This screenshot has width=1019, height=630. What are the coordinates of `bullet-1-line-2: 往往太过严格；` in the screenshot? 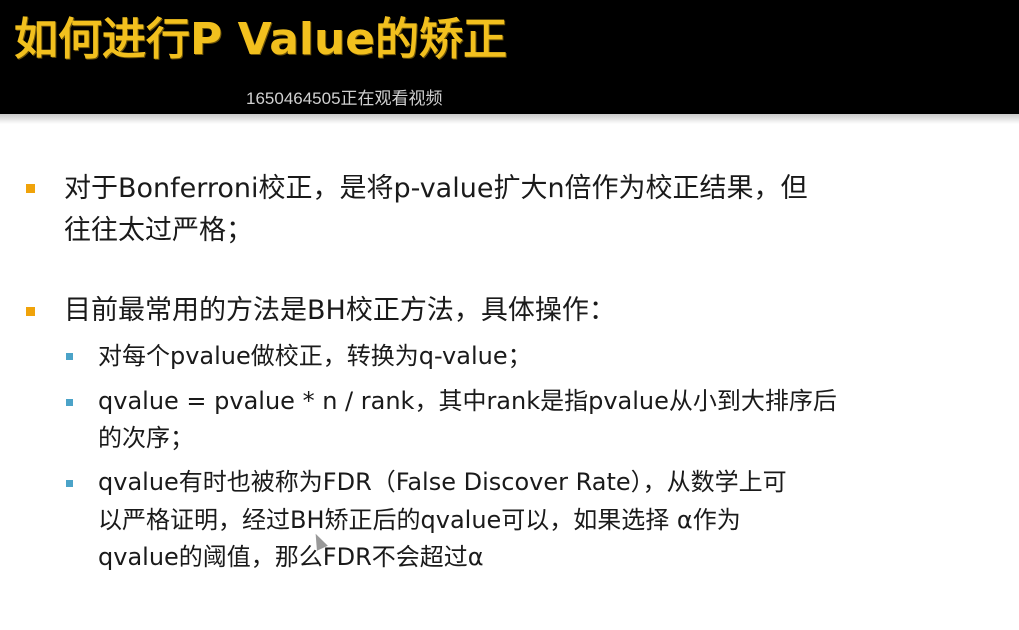 It's located at (158, 230).